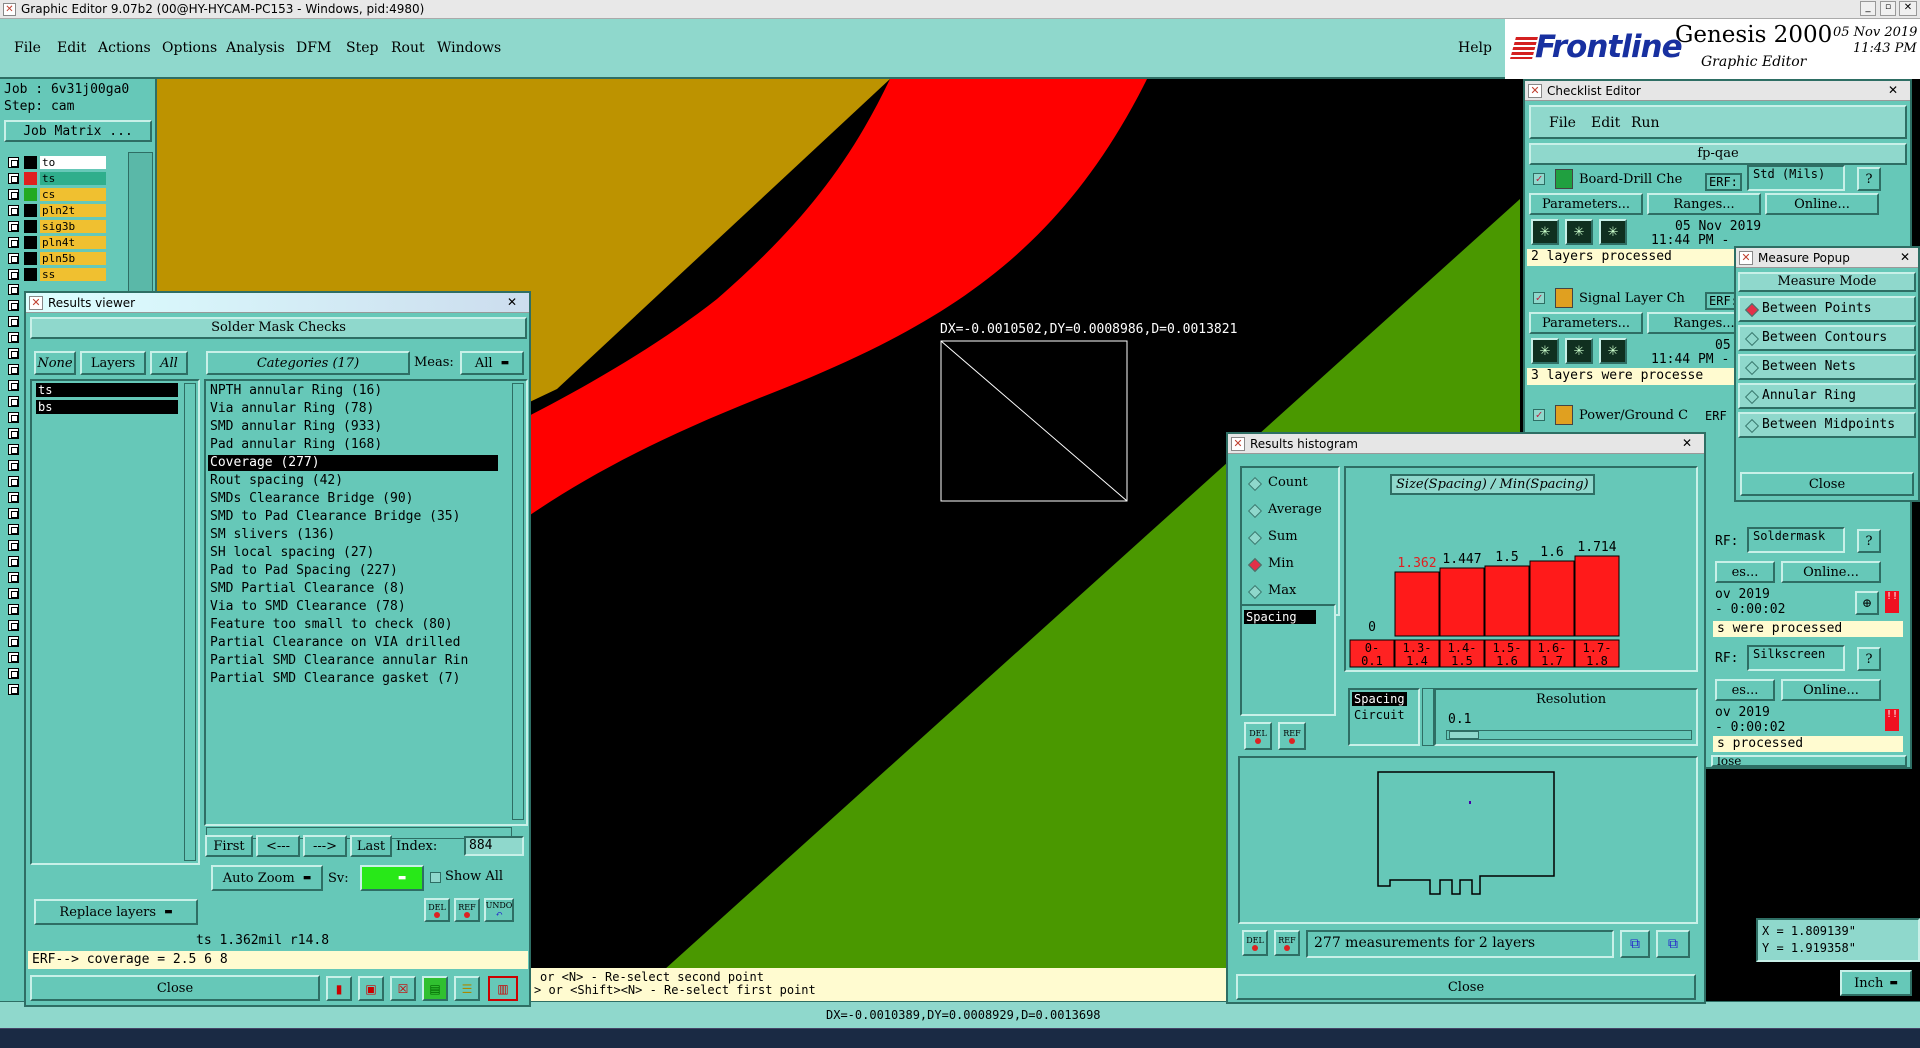 The width and height of the screenshot is (1920, 1048). What do you see at coordinates (113, 363) in the screenshot?
I see `layers-button: Layers` at bounding box center [113, 363].